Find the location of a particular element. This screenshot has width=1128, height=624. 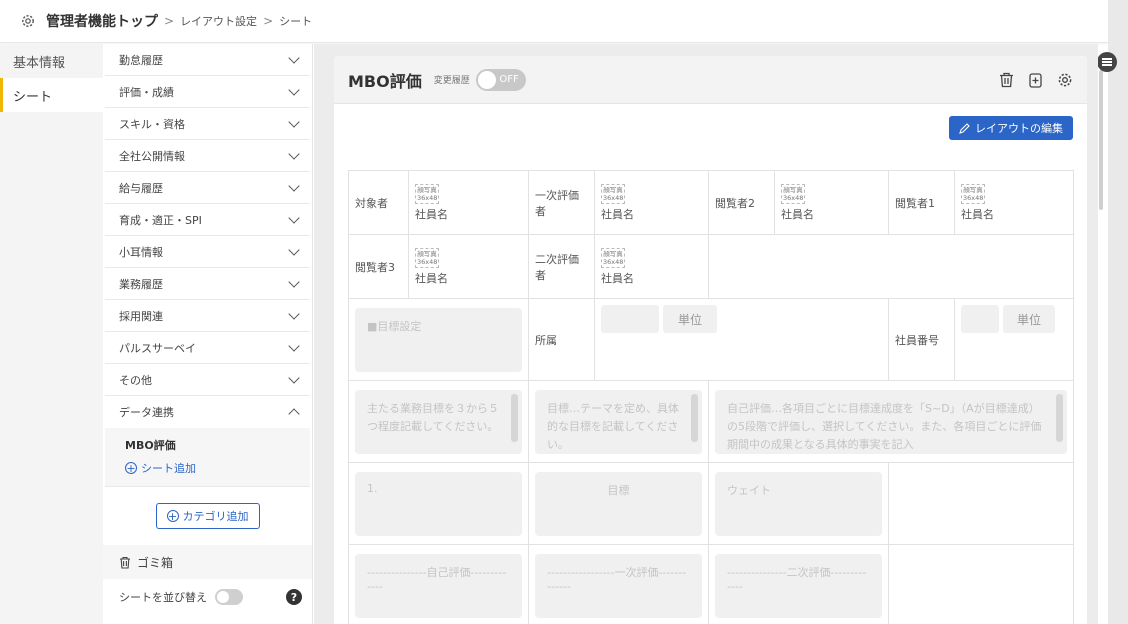

goal-setting-cell: ■目標設定 is located at coordinates (438, 339).